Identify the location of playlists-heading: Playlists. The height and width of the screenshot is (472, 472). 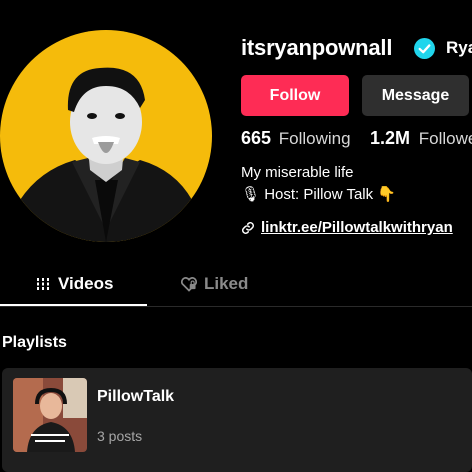
(34, 342).